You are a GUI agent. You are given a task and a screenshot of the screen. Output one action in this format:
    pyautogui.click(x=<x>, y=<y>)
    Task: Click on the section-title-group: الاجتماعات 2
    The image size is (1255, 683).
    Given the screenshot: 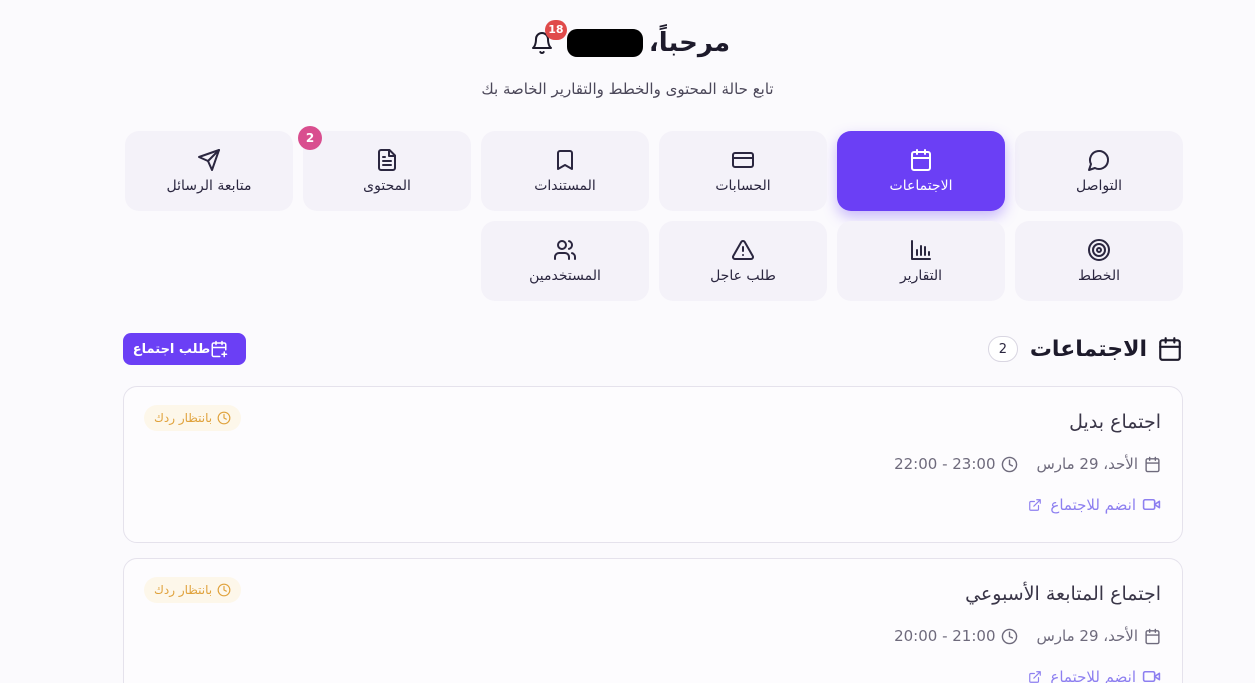 What is the action you would take?
    pyautogui.click(x=1085, y=349)
    